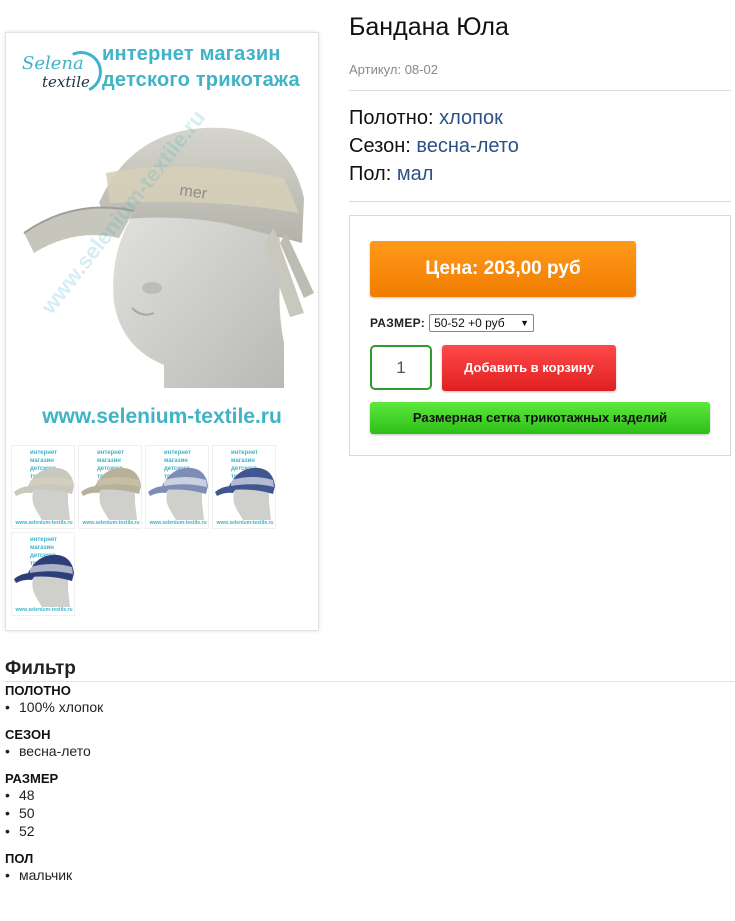  I want to click on attribute-season: Сезон: весна-лето, so click(434, 146).